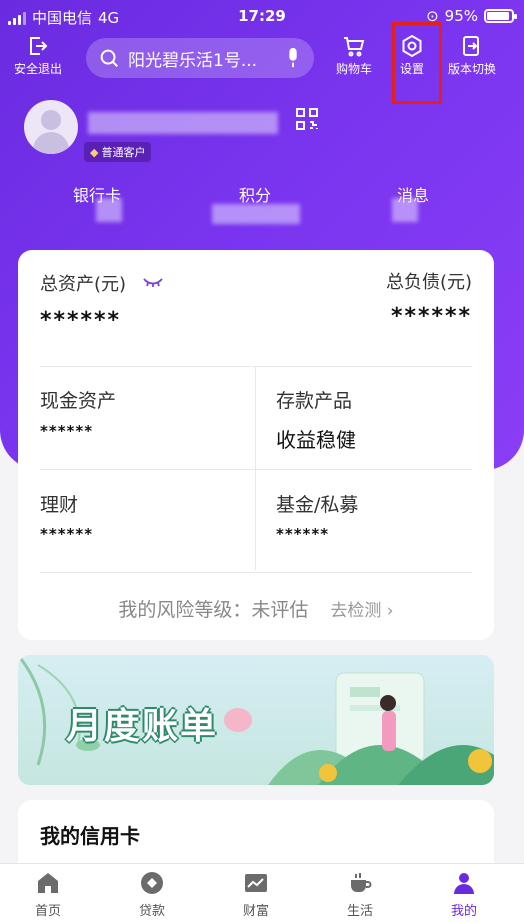 This screenshot has height=923, width=524. I want to click on cell-value: 收益稳健, so click(316, 440).